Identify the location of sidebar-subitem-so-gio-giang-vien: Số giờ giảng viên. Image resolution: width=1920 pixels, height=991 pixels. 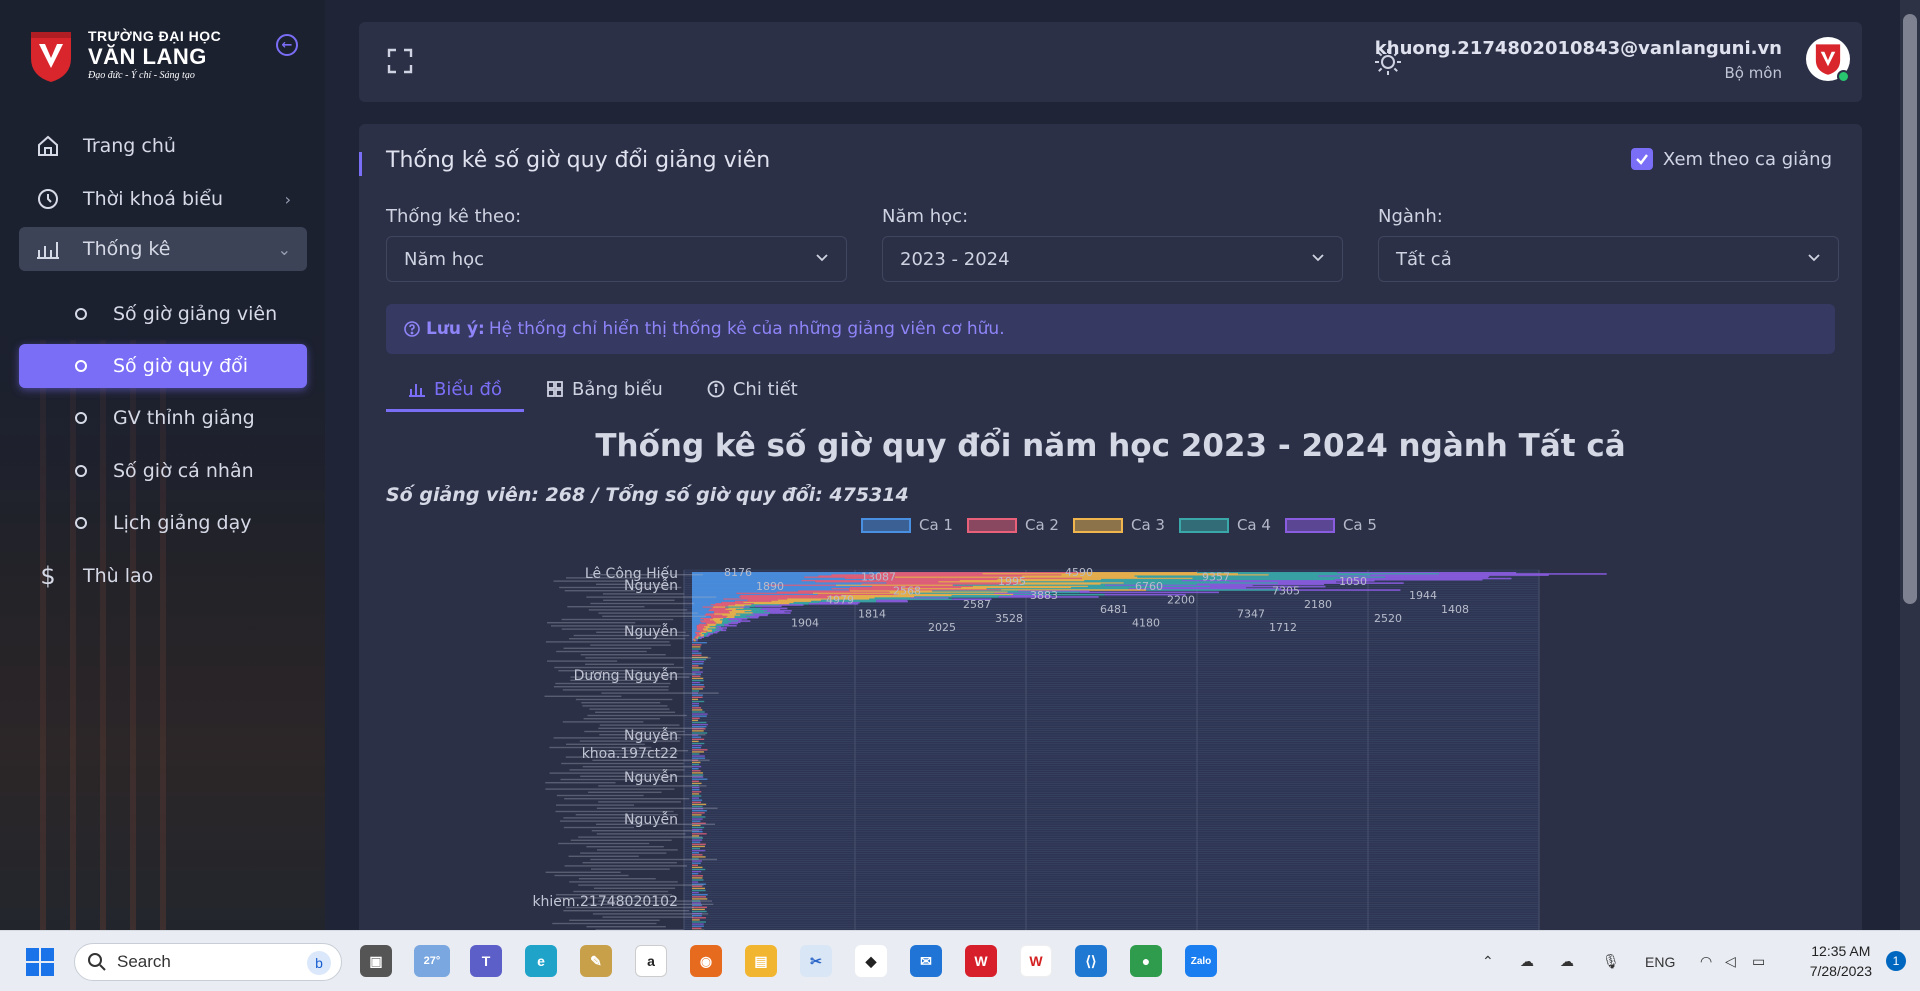
(163, 314).